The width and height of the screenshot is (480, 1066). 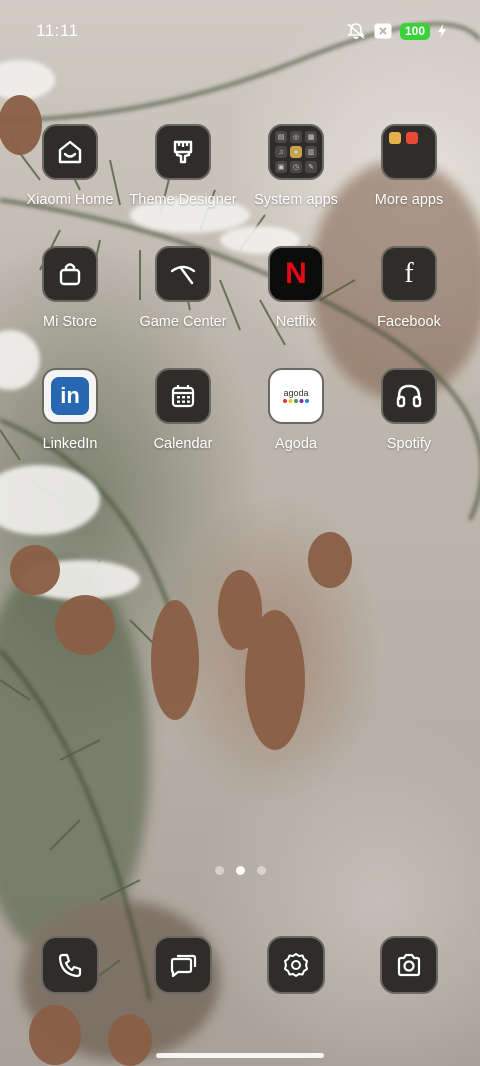 What do you see at coordinates (409, 152) in the screenshot?
I see `folder-icon` at bounding box center [409, 152].